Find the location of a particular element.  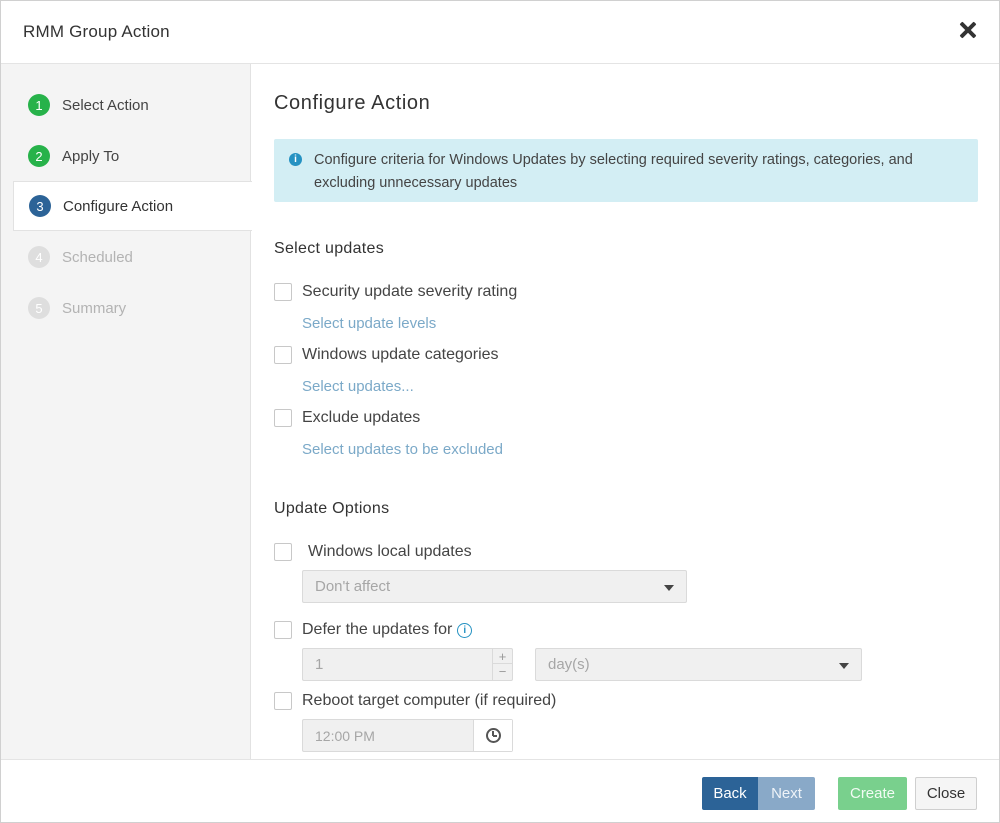

defer-updates-checkbox is located at coordinates (283, 630).